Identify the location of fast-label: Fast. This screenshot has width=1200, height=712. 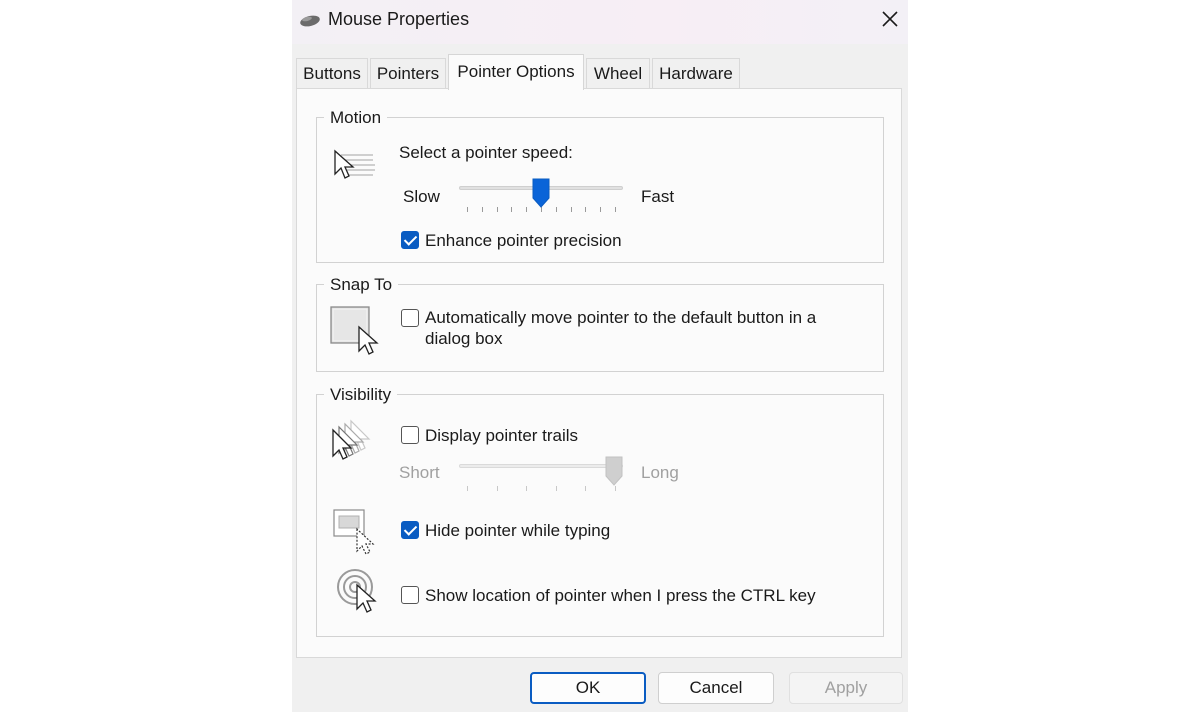
(658, 196).